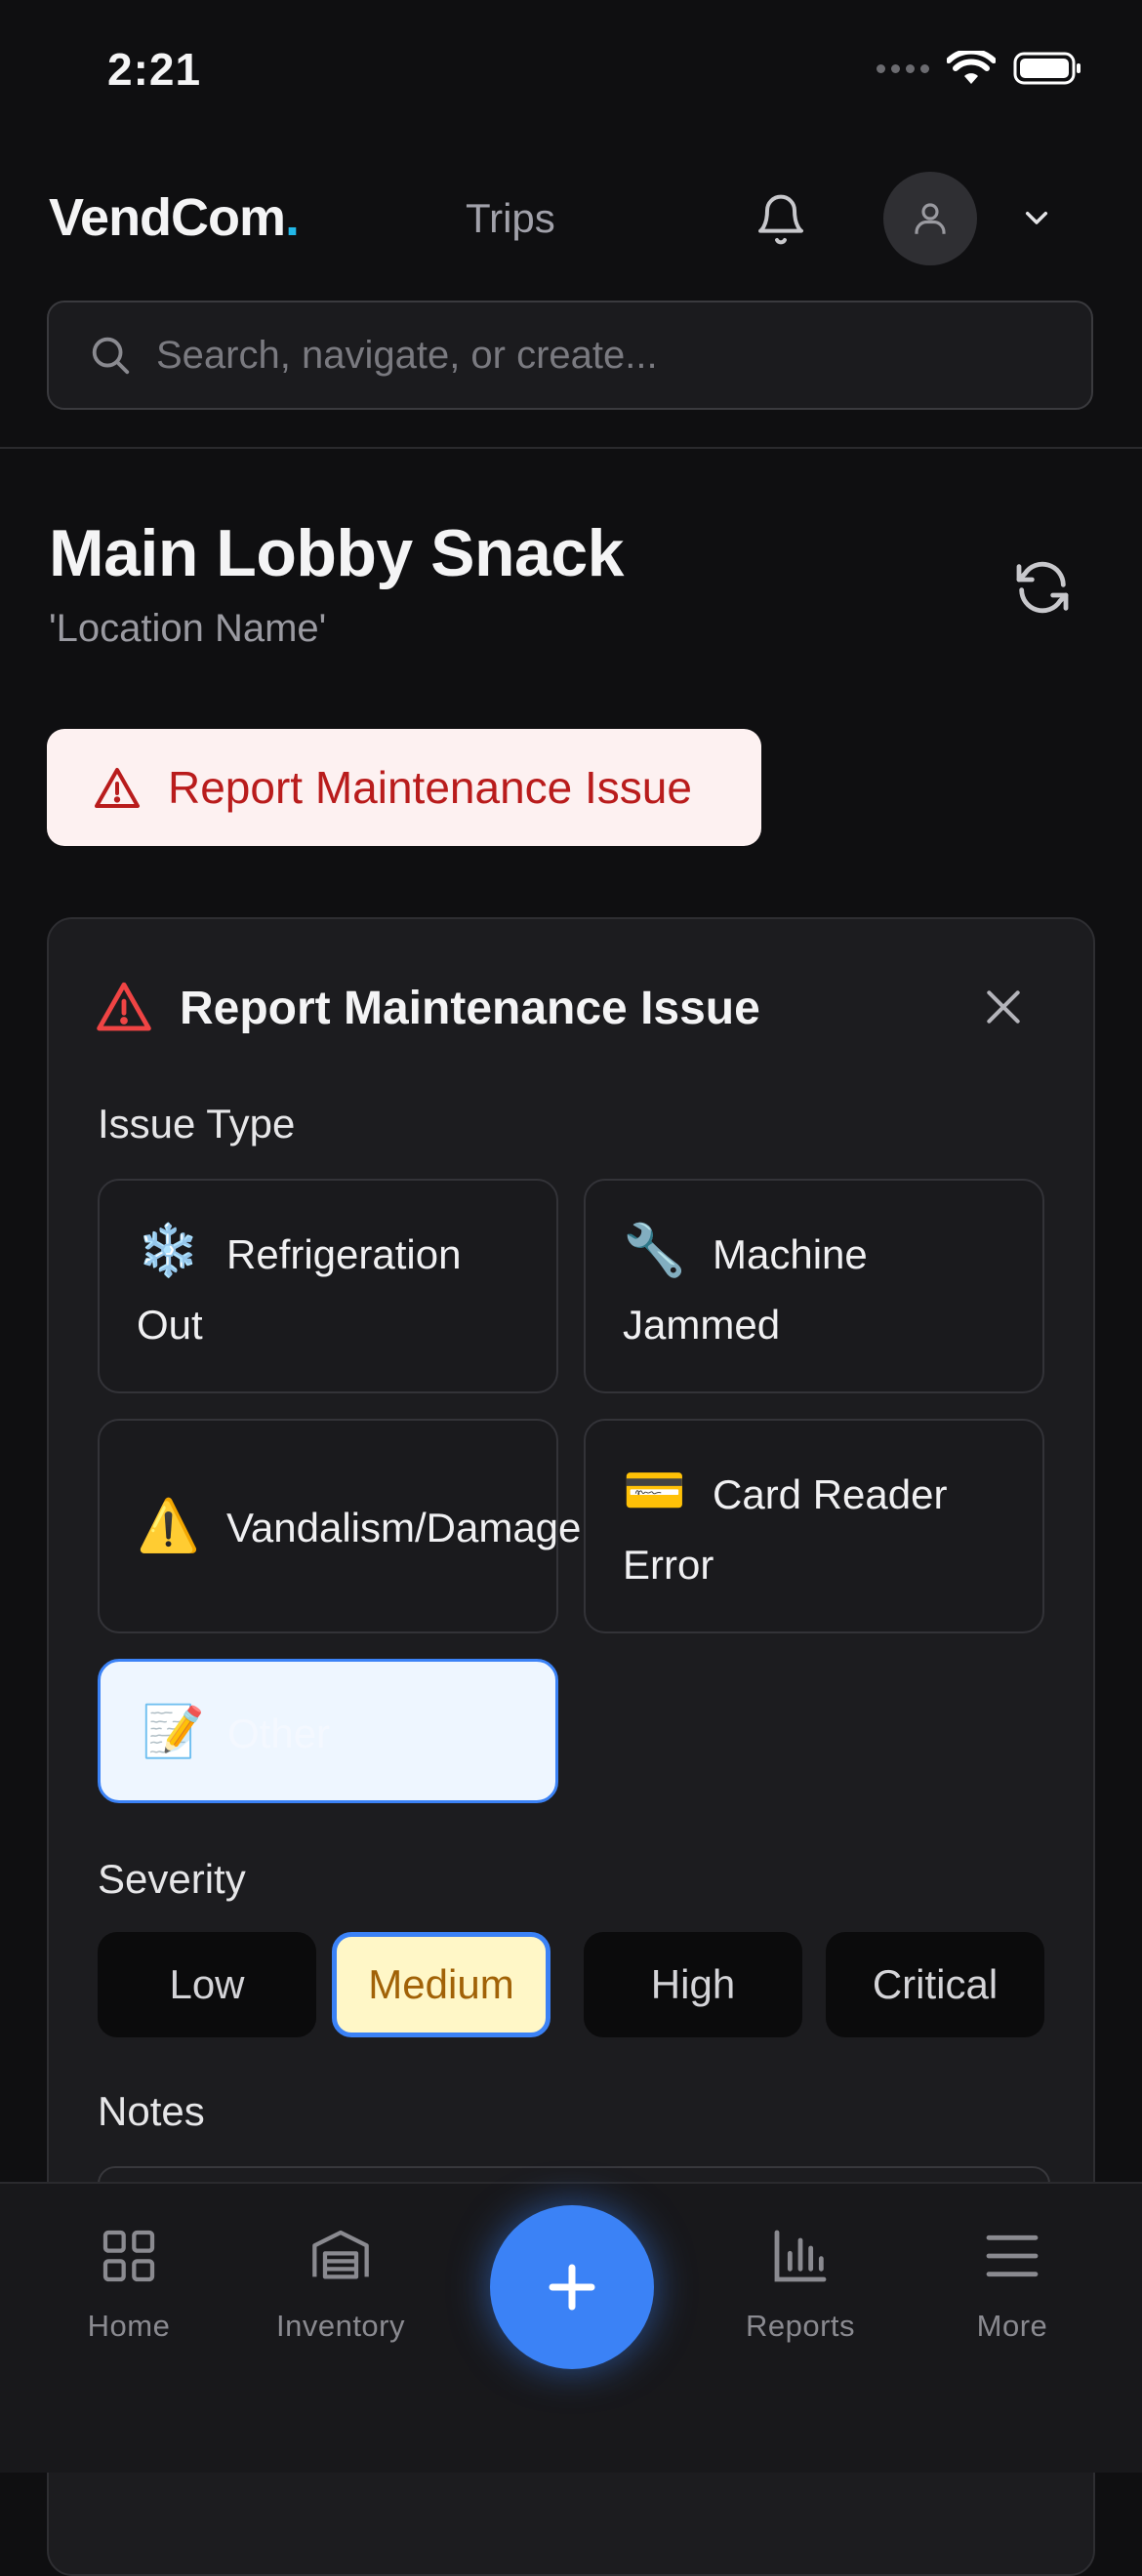  I want to click on tab-more-label: More, so click(1012, 2326).